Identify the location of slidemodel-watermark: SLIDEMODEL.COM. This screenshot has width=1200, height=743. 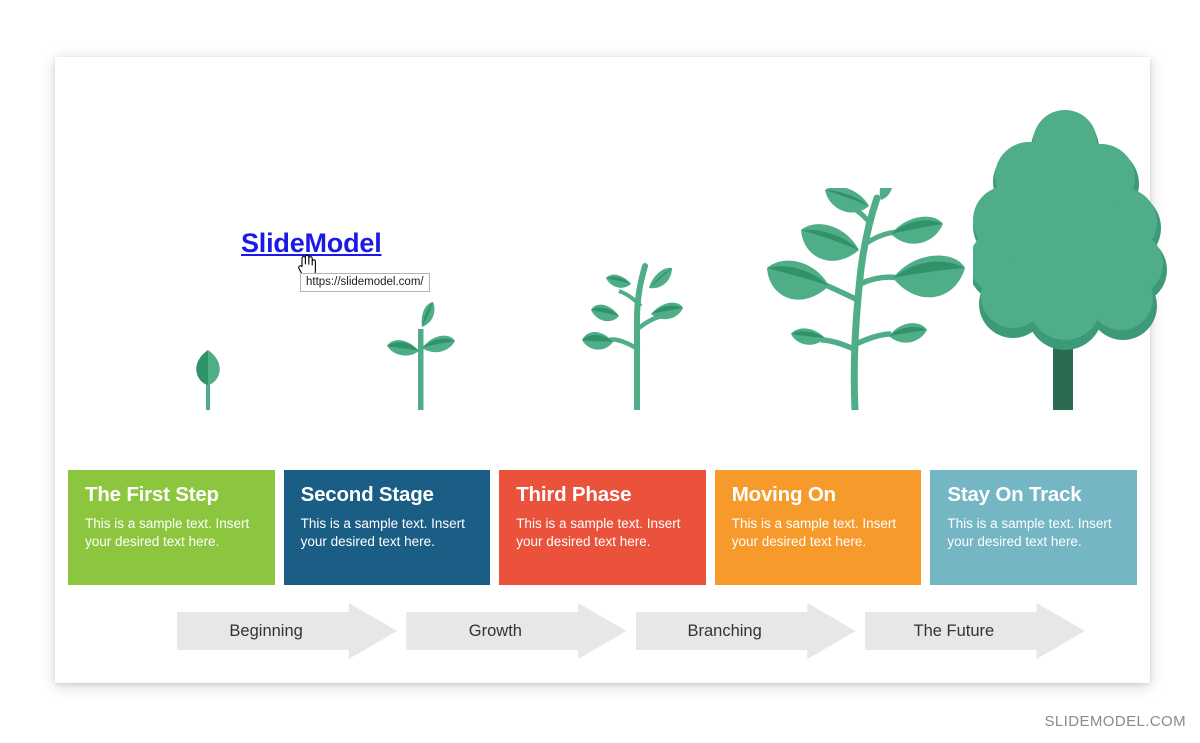
(1115, 721).